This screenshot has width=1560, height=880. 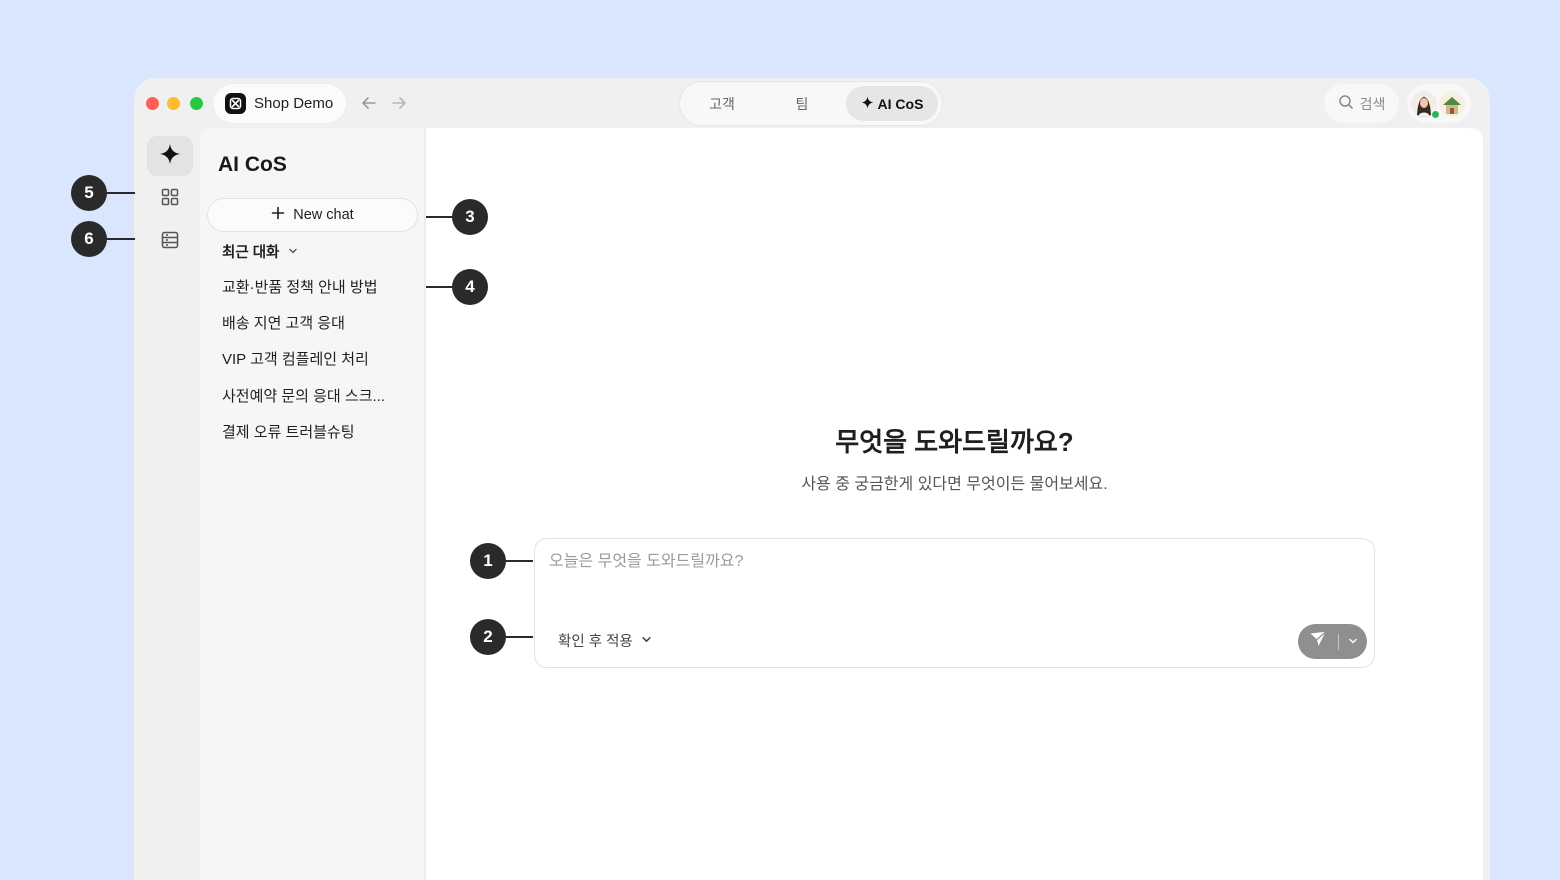 What do you see at coordinates (295, 358) in the screenshot?
I see `chat-list-item: VIP 고객 컴플레인 처리` at bounding box center [295, 358].